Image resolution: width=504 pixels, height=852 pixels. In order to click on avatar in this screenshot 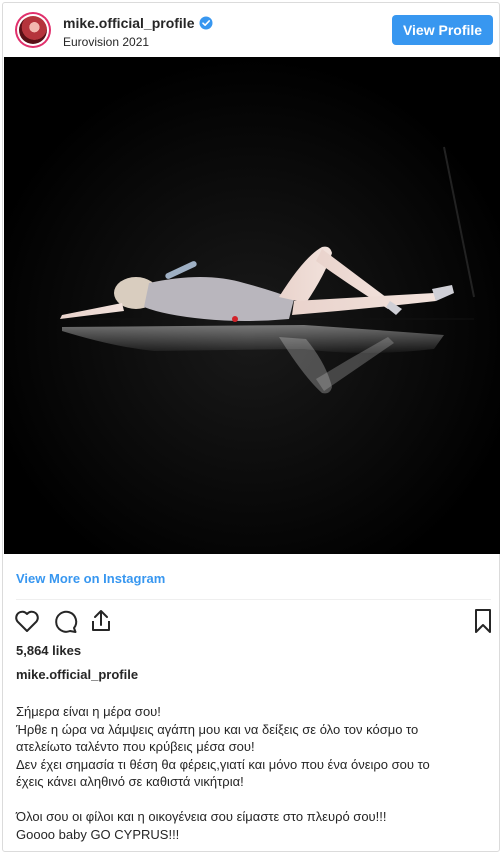, I will do `click(33, 30)`.